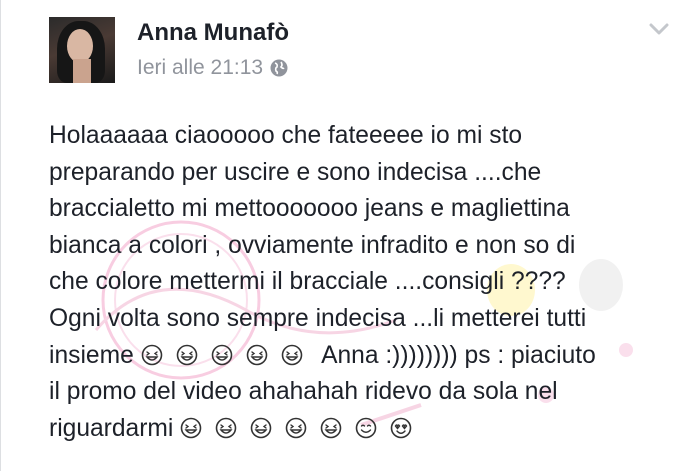 The height and width of the screenshot is (471, 699). What do you see at coordinates (659, 29) in the screenshot?
I see `chevron-down-icon` at bounding box center [659, 29].